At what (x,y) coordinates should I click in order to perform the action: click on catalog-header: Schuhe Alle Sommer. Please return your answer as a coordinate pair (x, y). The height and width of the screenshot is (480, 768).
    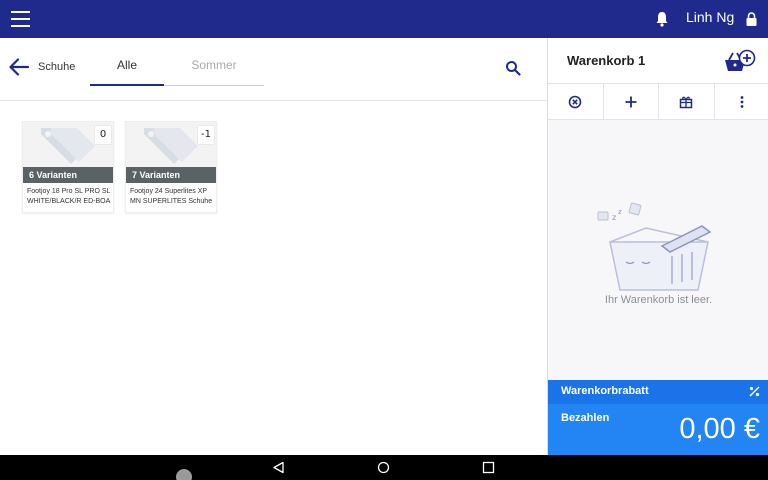
    Looking at the image, I should click on (273, 69).